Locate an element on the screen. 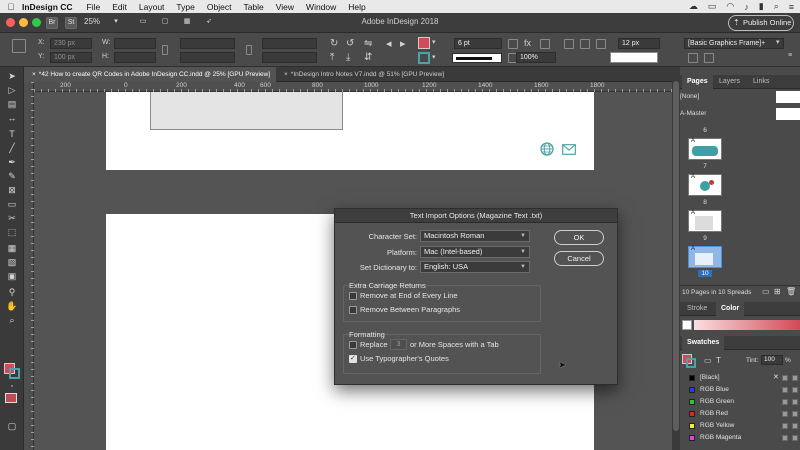  scrollbar-thumb is located at coordinates (676, 256).